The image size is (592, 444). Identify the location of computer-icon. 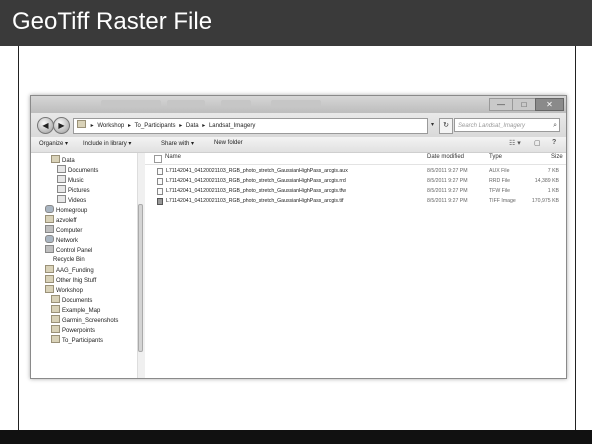
(49, 229).